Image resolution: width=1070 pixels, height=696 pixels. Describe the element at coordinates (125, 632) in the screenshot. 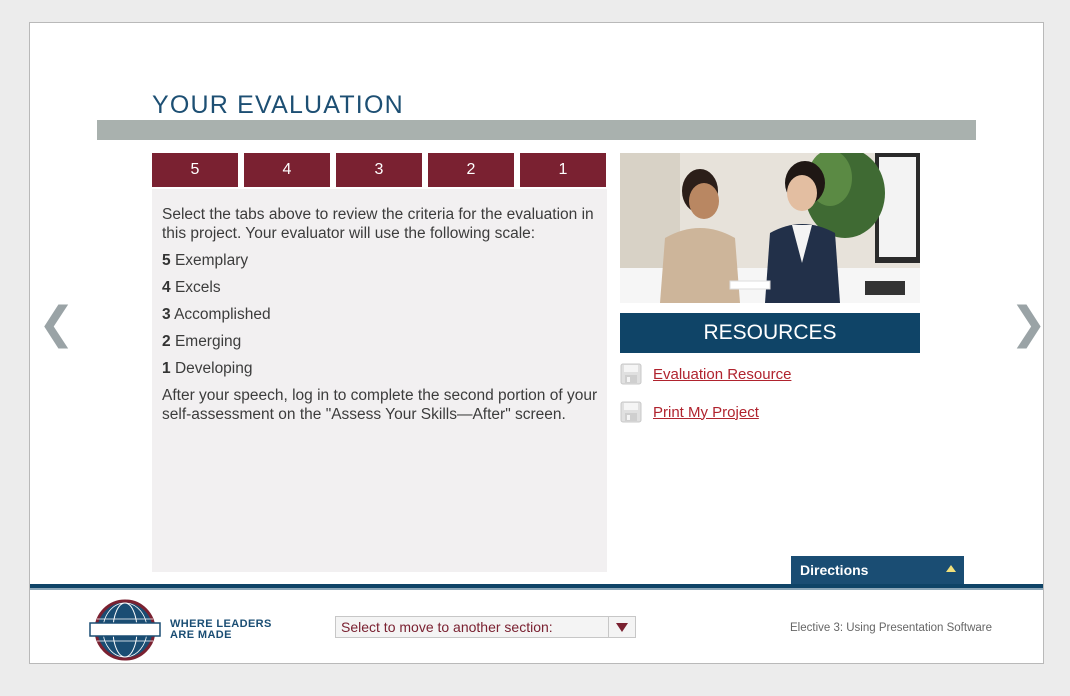

I see `toastmasters-logo` at that location.